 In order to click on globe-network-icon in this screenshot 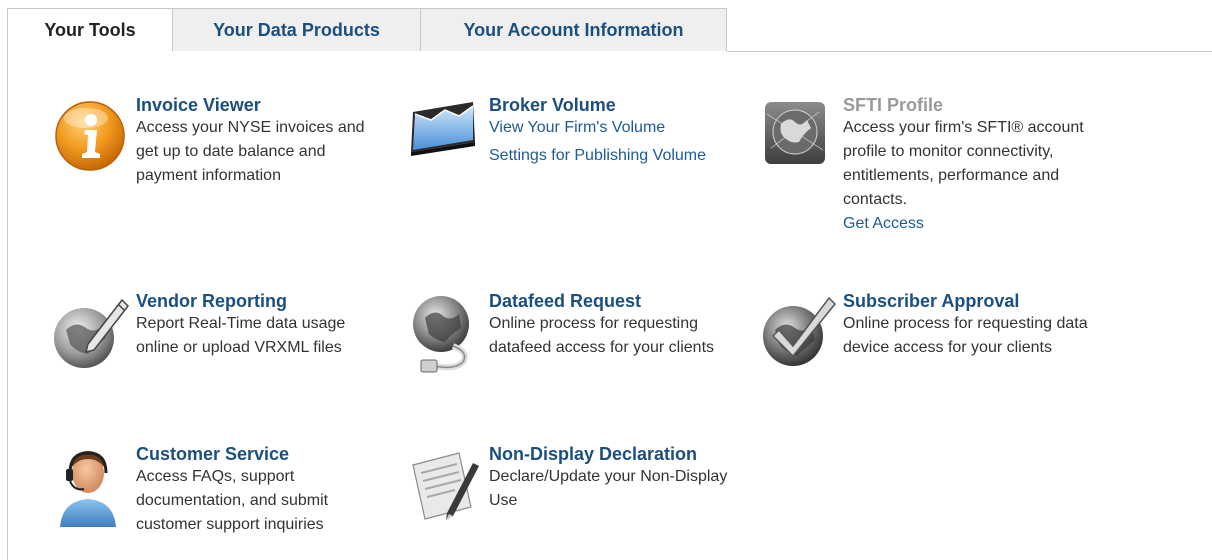, I will do `click(797, 138)`.